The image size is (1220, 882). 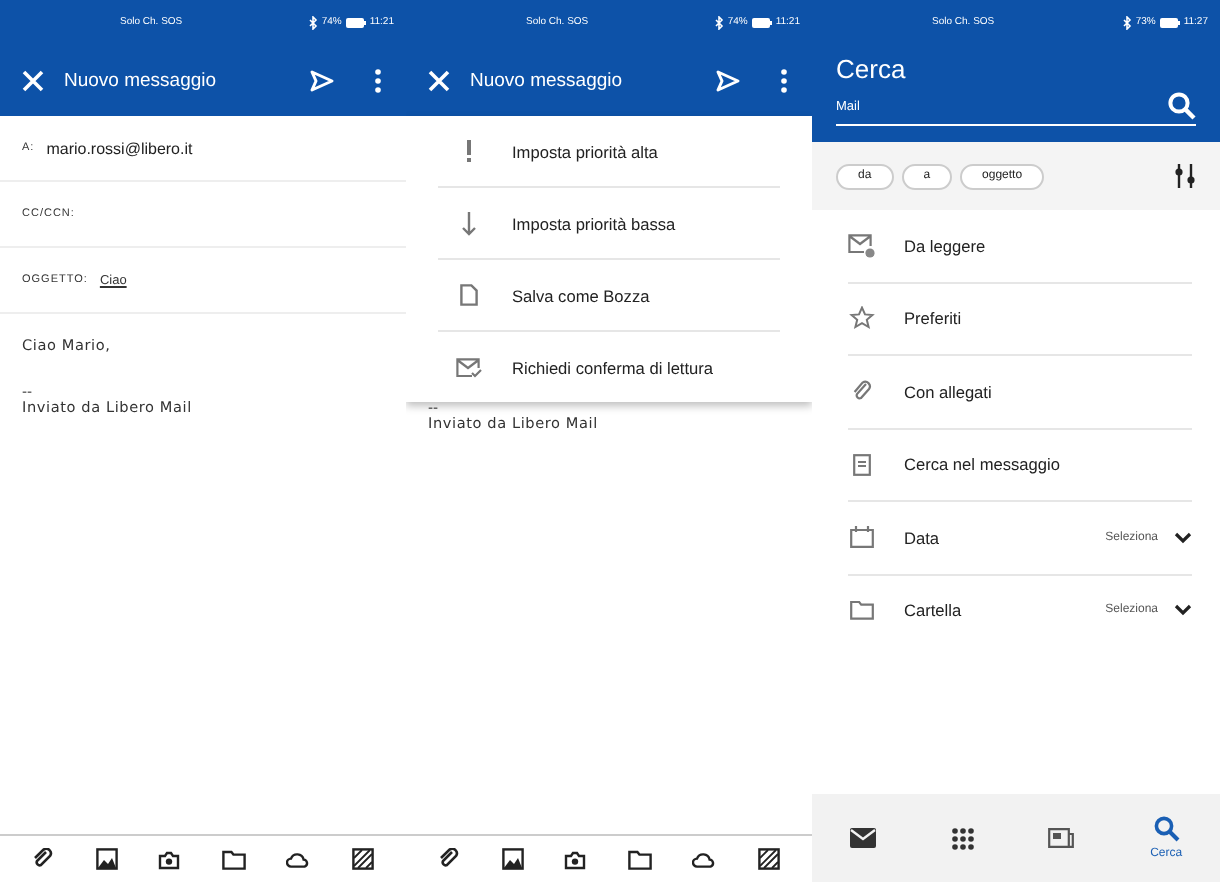 What do you see at coordinates (1020, 392) in the screenshot?
I see `filter-item: Con allegati` at bounding box center [1020, 392].